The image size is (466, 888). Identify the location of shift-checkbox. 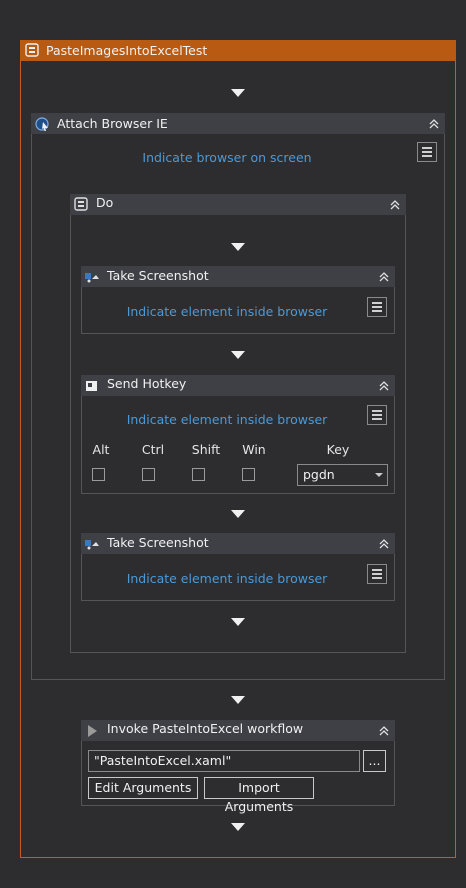
(198, 474).